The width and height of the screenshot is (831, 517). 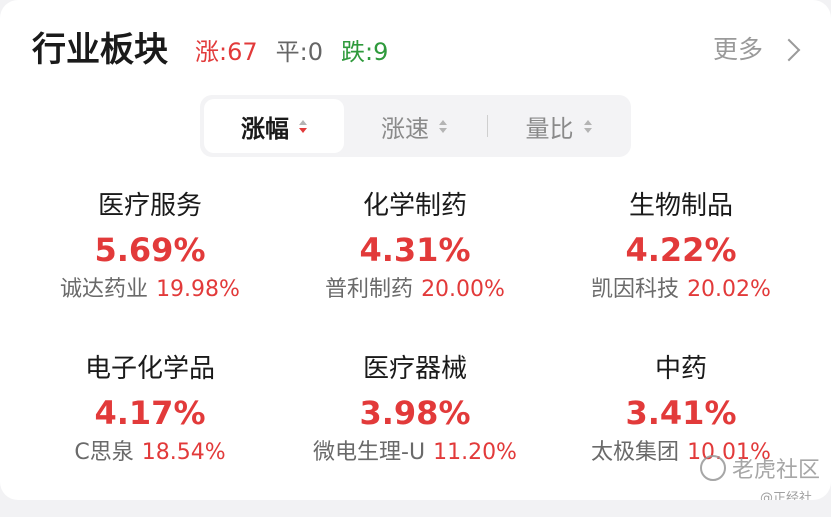 What do you see at coordinates (100, 50) in the screenshot?
I see `section-title: 行业板块` at bounding box center [100, 50].